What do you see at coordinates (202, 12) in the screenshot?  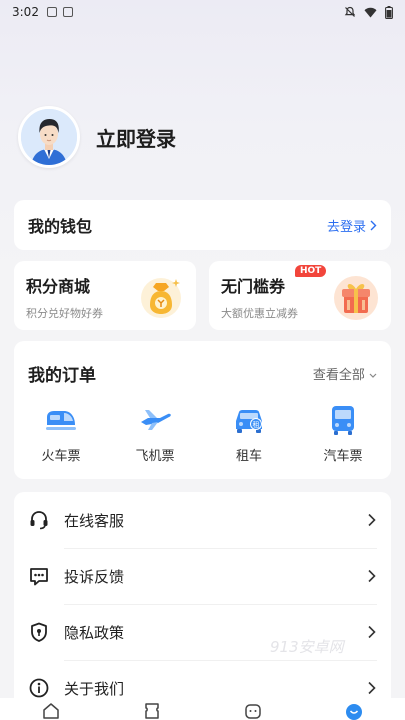 I see `status-bar: 3:02` at bounding box center [202, 12].